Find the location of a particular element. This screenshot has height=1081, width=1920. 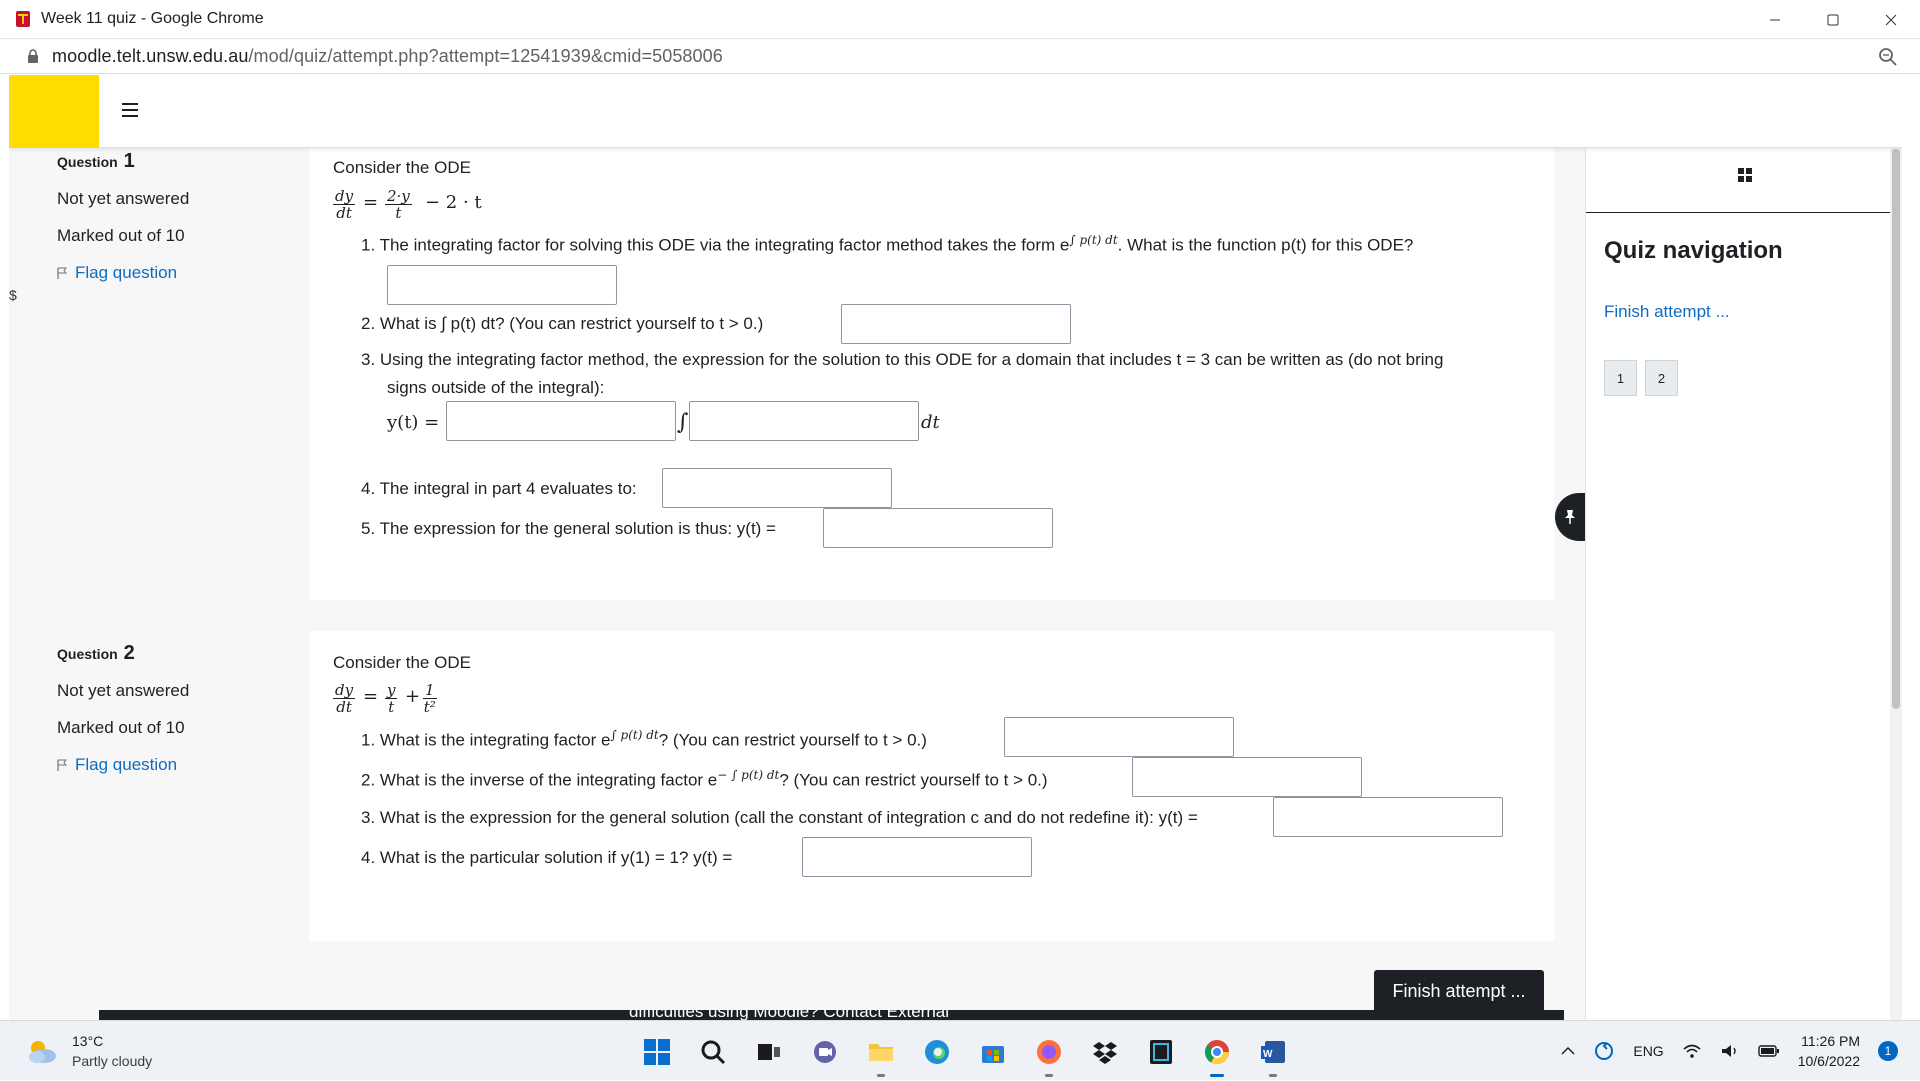

ode-fraction-2: 1 t² is located at coordinates (430, 698).